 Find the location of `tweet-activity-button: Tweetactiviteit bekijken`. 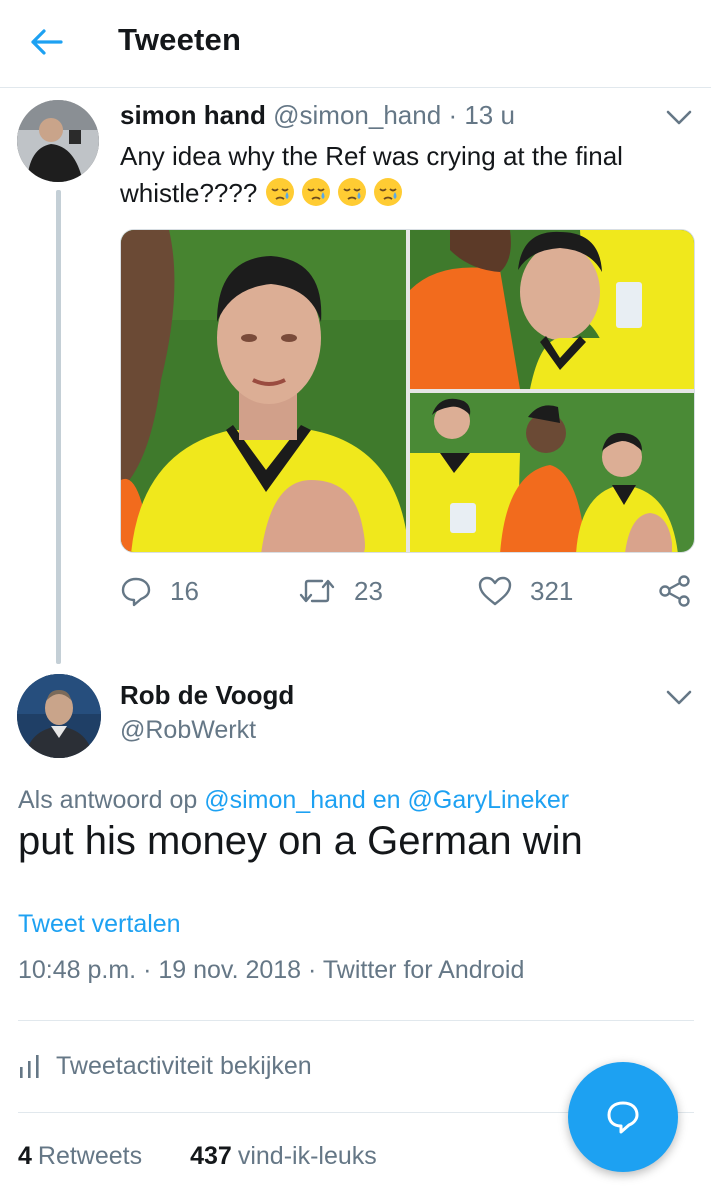

tweet-activity-button: Tweetactiviteit bekijken is located at coordinates (165, 1066).